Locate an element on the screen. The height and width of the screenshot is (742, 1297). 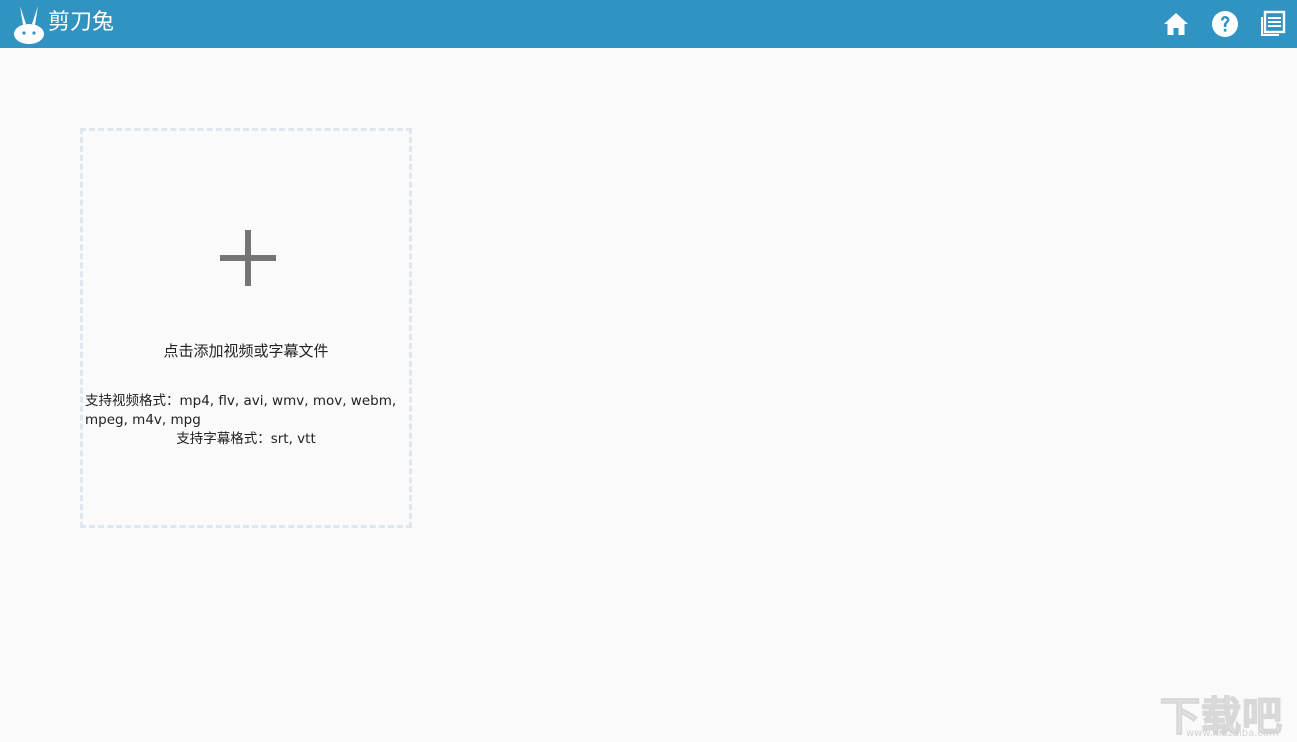
help-icon is located at coordinates (1225, 24).